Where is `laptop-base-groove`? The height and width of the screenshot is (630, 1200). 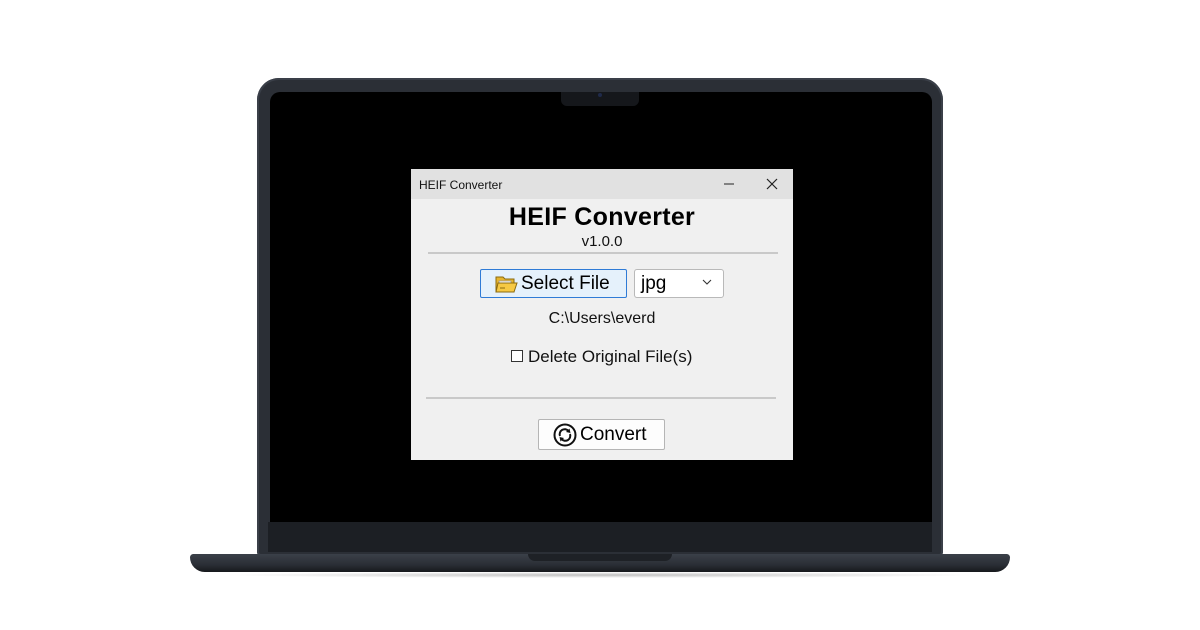 laptop-base-groove is located at coordinates (600, 557).